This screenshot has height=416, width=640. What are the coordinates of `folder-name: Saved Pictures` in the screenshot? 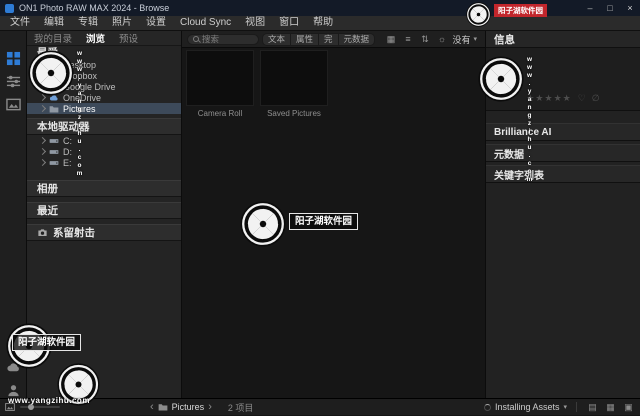 It's located at (294, 113).